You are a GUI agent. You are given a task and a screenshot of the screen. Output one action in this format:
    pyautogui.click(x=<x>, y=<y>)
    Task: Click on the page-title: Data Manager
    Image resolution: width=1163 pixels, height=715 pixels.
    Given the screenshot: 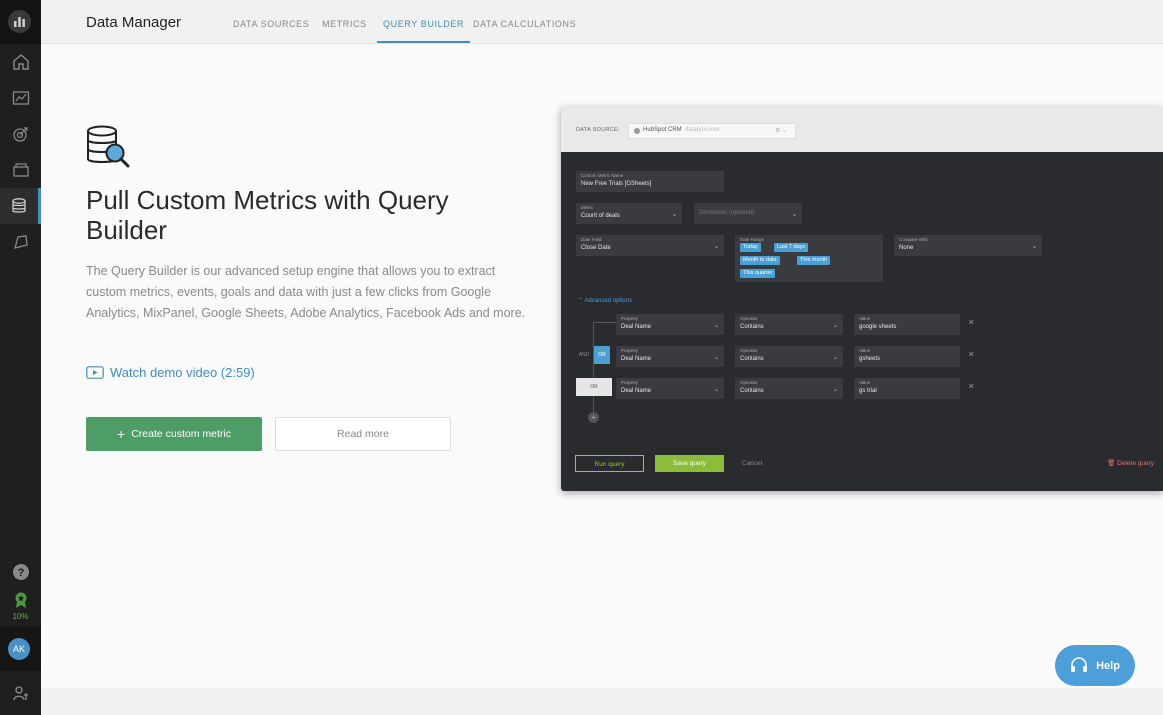 What is the action you would take?
    pyautogui.click(x=134, y=22)
    